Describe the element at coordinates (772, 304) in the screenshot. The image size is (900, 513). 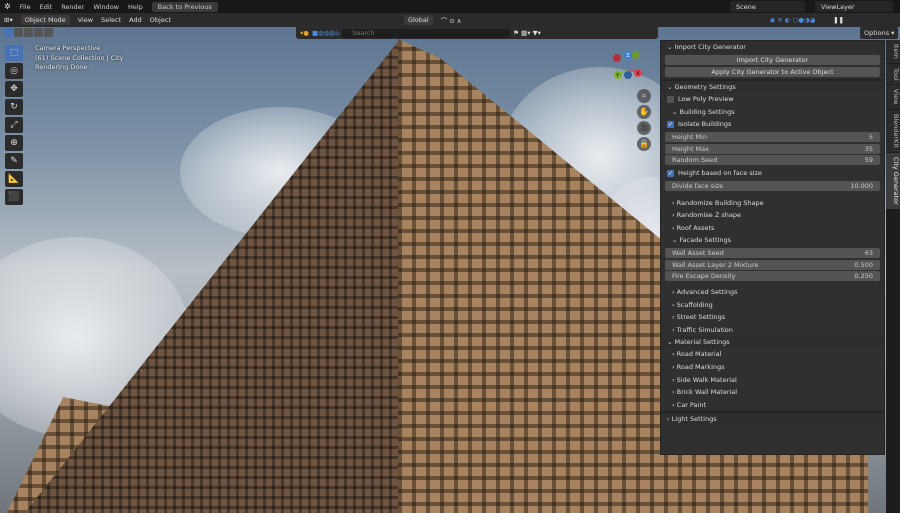
I see `scaffolding-header: › Scaffolding` at that location.